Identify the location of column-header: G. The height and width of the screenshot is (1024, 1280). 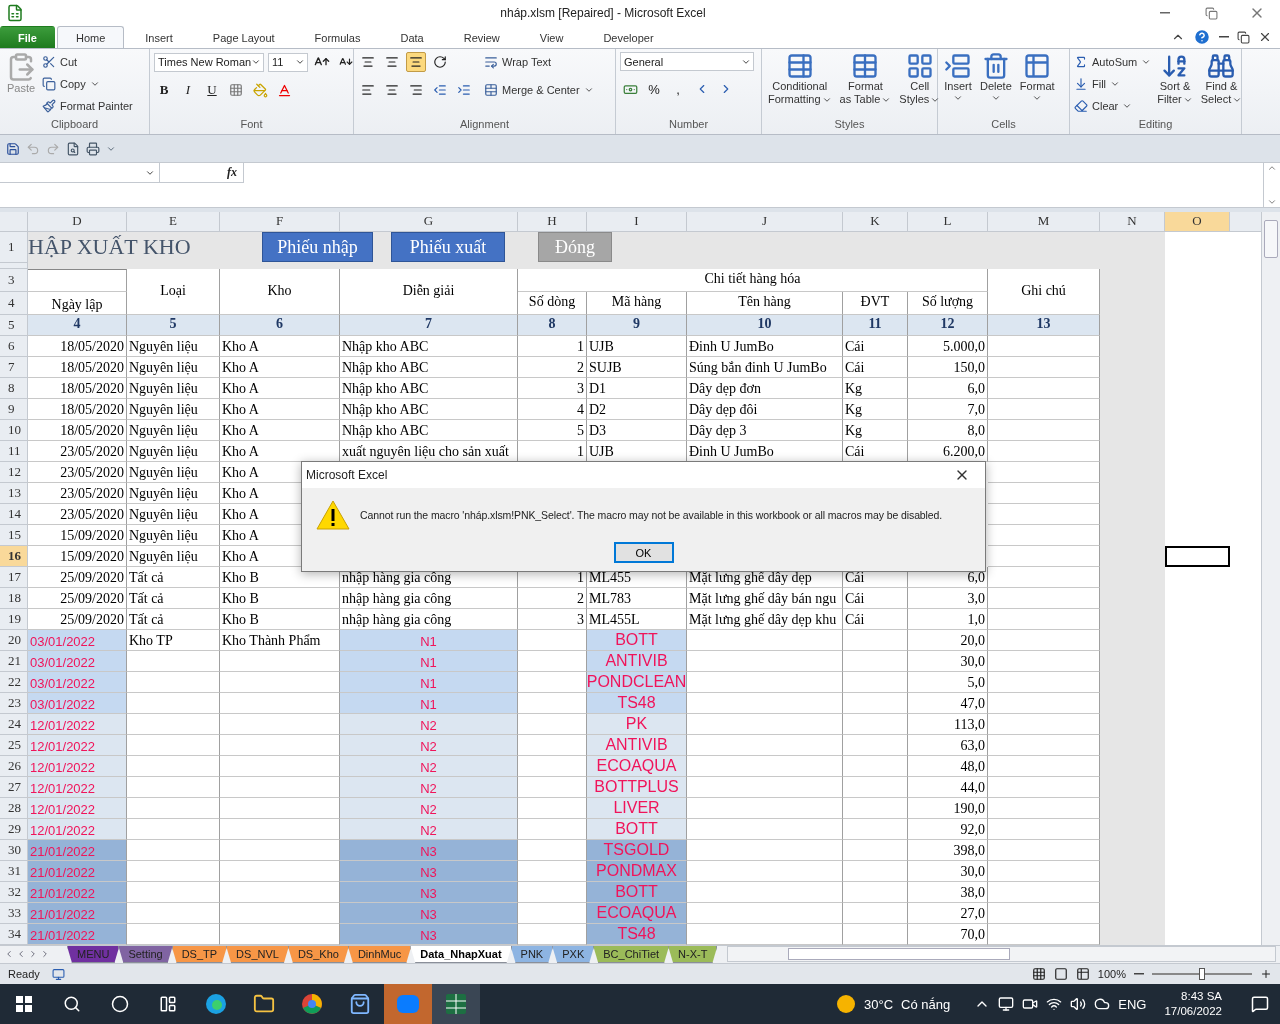
(429, 221).